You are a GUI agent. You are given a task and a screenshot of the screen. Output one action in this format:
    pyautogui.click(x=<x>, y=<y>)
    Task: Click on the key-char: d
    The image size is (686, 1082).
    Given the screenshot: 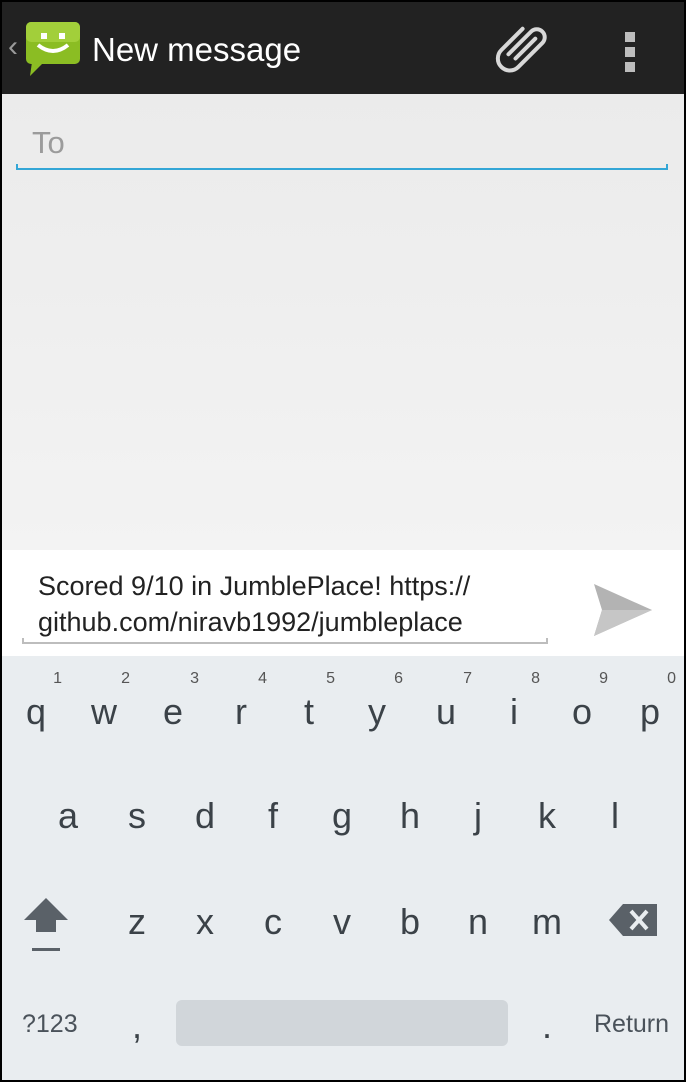 What is the action you would take?
    pyautogui.click(x=205, y=815)
    